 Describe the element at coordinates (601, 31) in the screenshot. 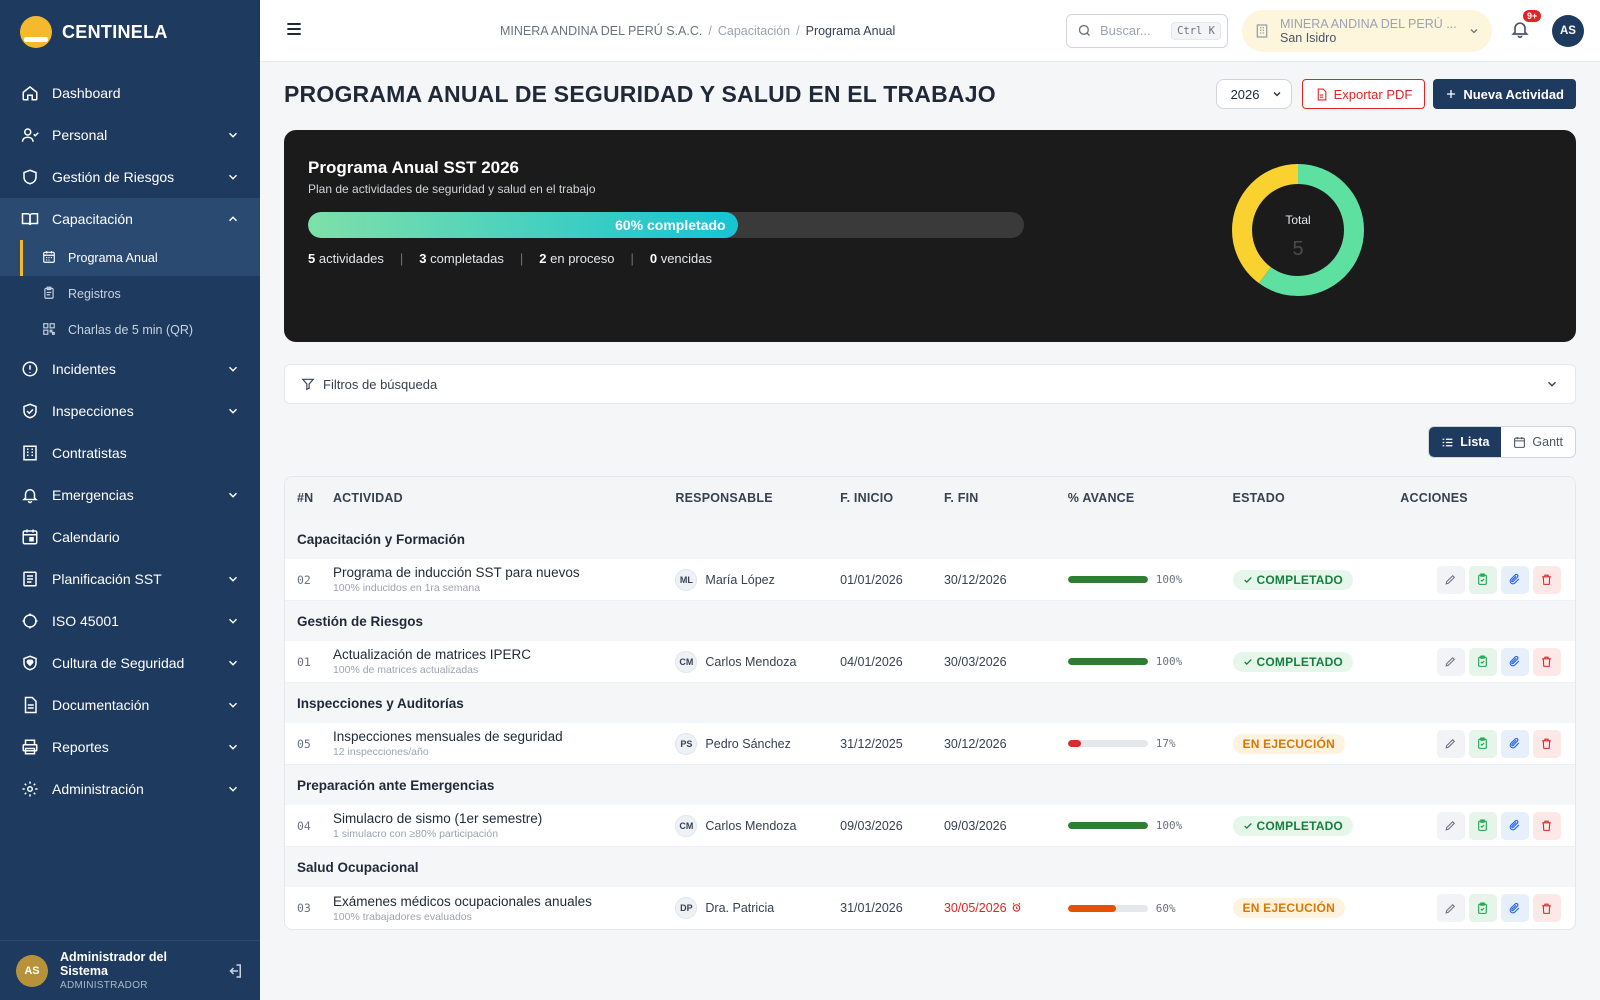

I see `breadcrumb-company: MINERA ANDINA DEL PERÚ S.A.C.` at that location.